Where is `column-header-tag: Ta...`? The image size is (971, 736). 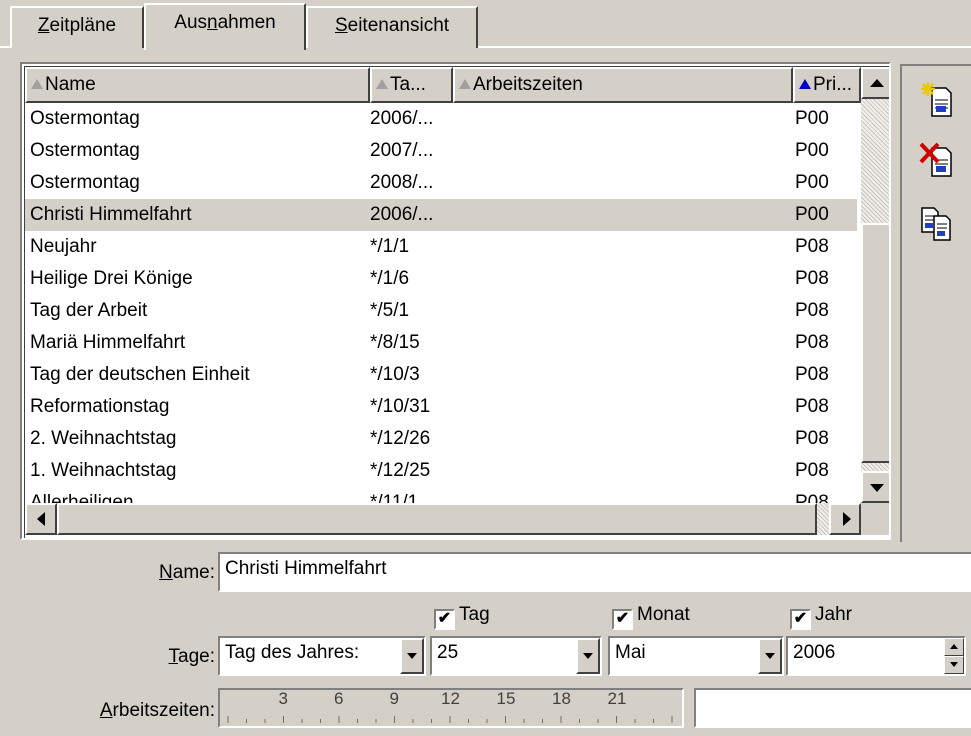
column-header-tag: Ta... is located at coordinates (411, 85).